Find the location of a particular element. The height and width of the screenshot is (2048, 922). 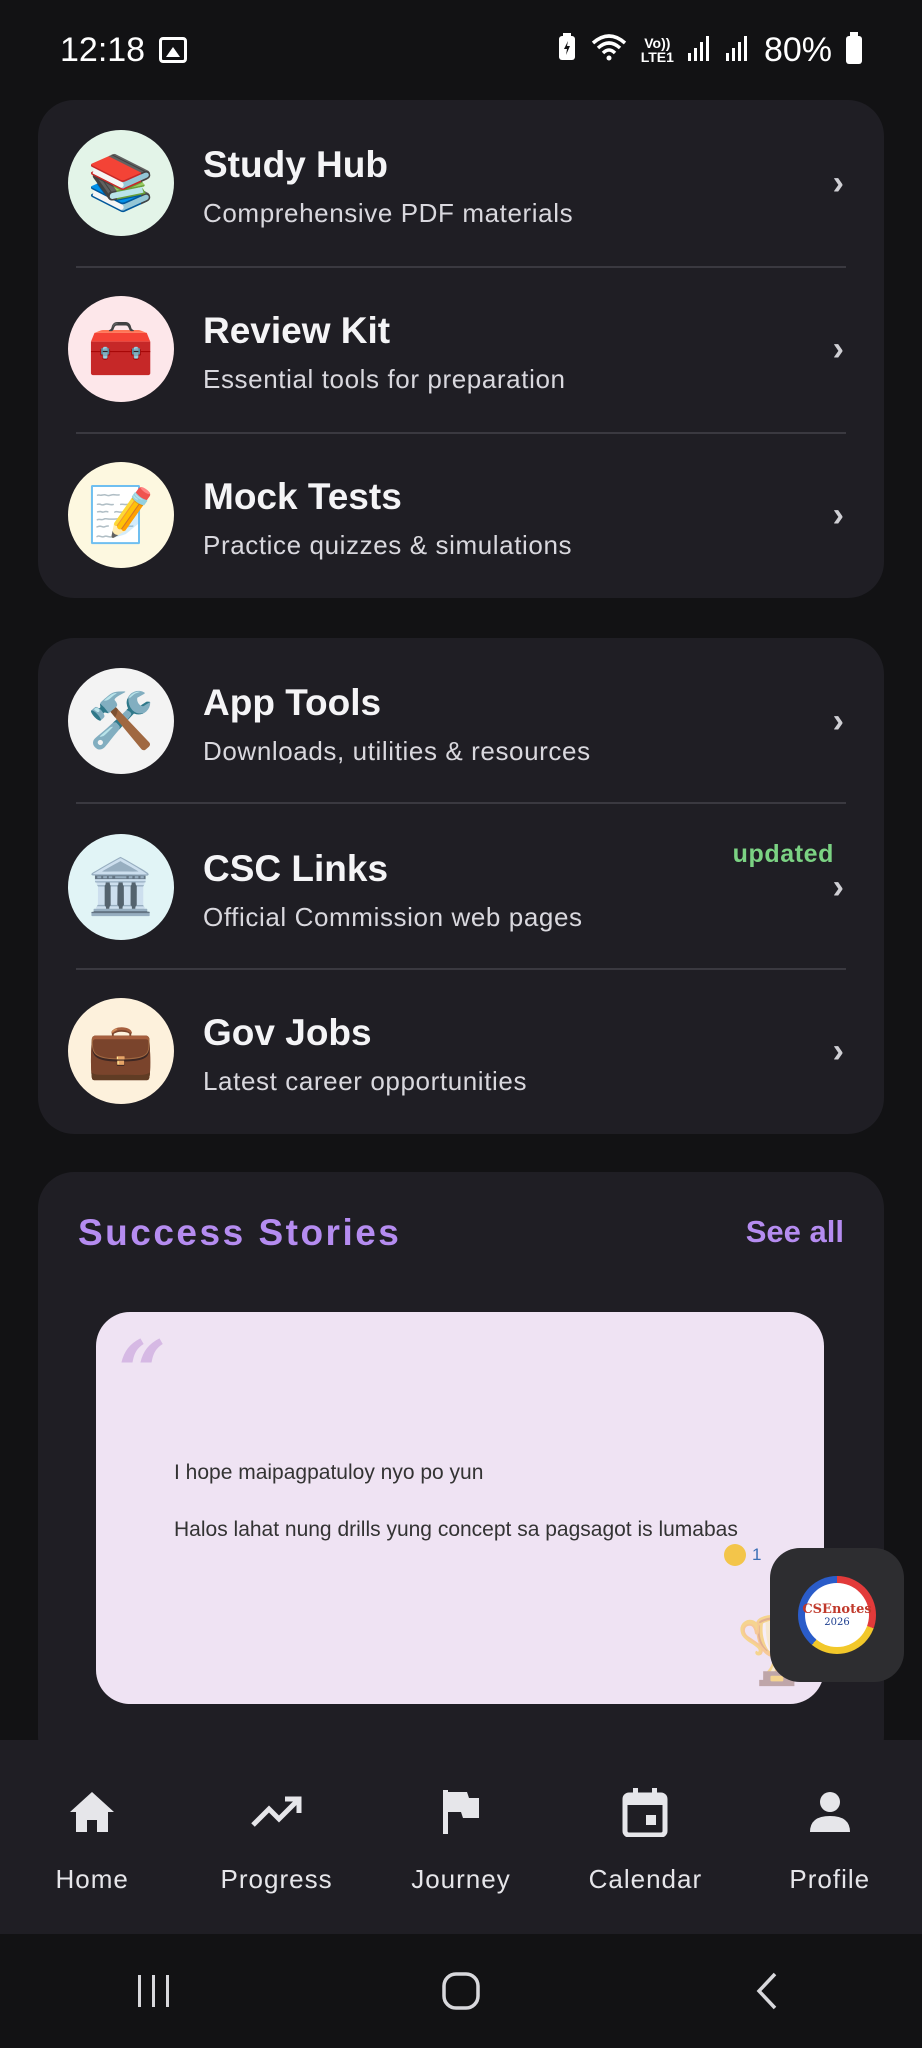

bottom-navigation: Home Progress Journey Calendar Profile is located at coordinates (461, 1837).